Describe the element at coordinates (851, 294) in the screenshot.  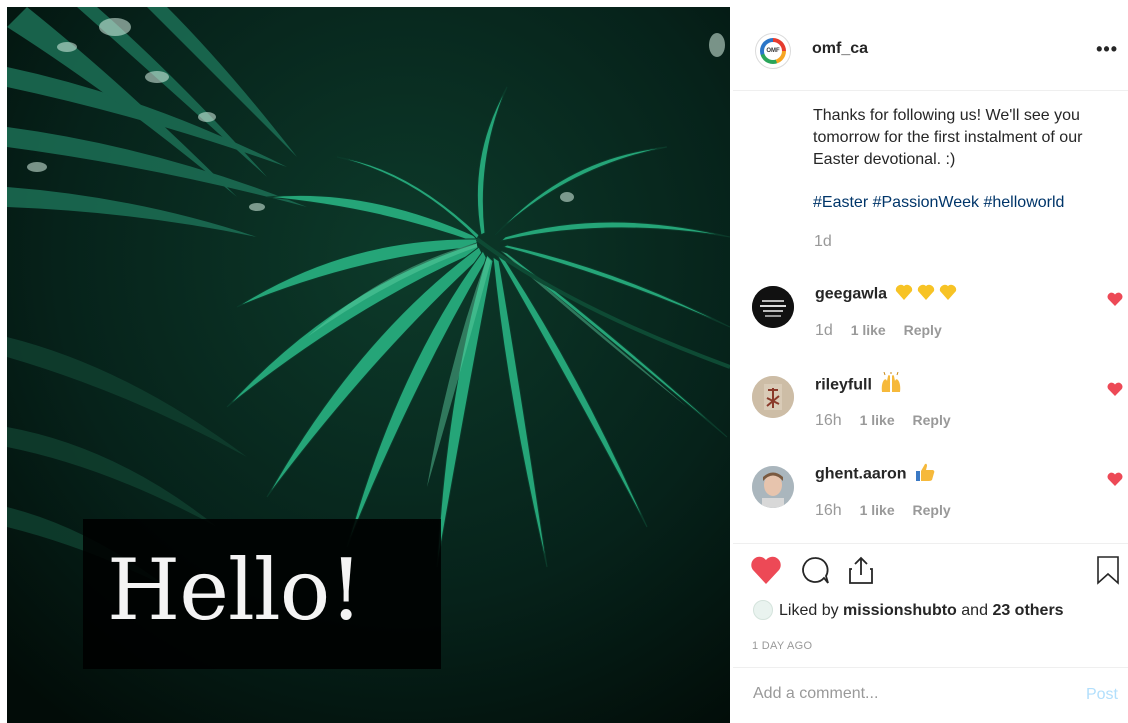
I see `comment-username: geegawla` at that location.